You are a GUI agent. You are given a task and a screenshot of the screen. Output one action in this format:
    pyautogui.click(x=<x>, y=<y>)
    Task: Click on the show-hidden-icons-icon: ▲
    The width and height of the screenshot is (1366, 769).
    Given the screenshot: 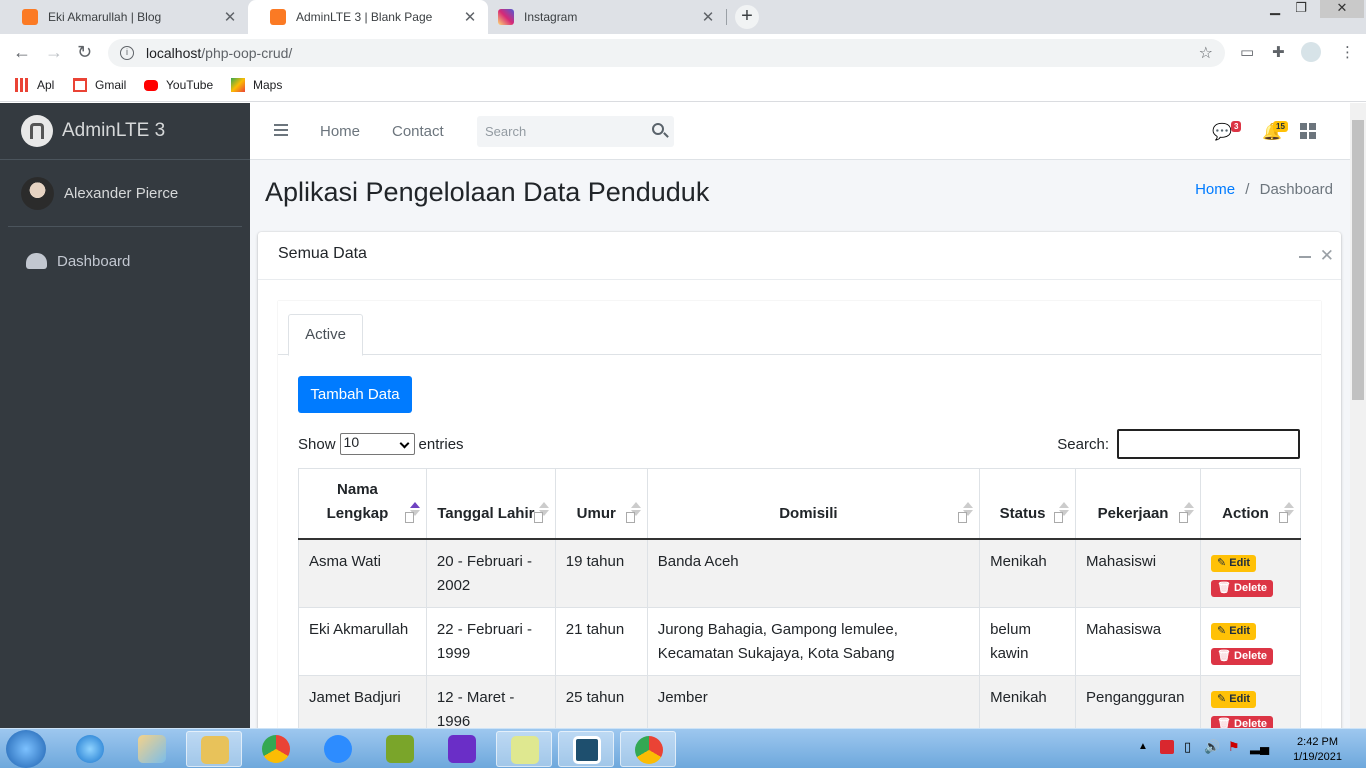 What is the action you would take?
    pyautogui.click(x=1143, y=746)
    